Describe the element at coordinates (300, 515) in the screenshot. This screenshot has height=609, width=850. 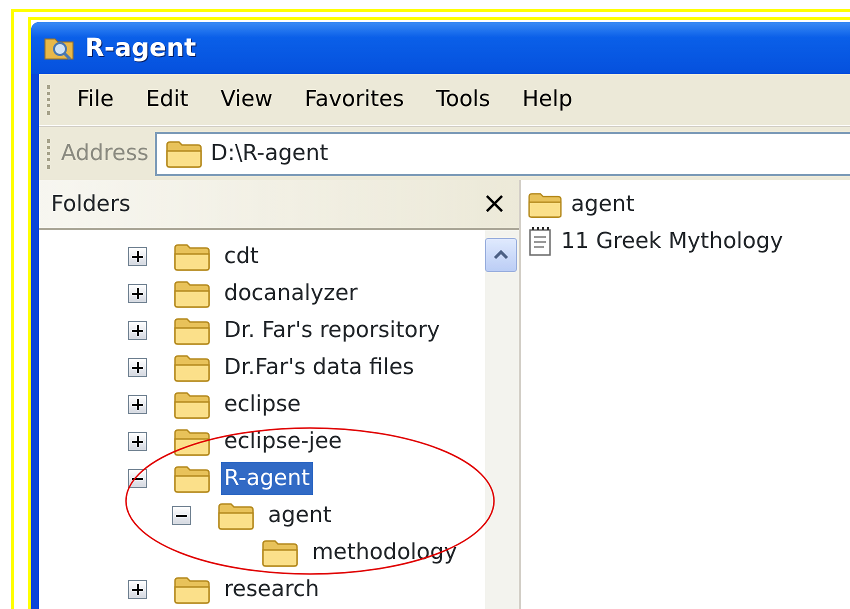
I see `tree-item: agent` at that location.